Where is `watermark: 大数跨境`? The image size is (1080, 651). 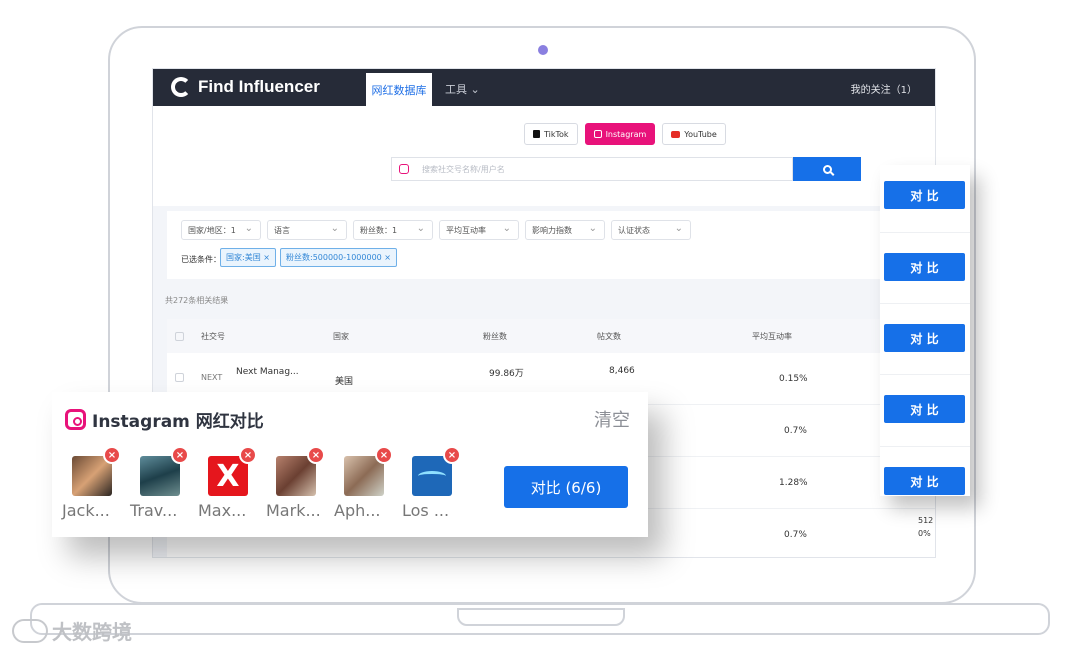 watermark: 大数跨境 is located at coordinates (72, 630).